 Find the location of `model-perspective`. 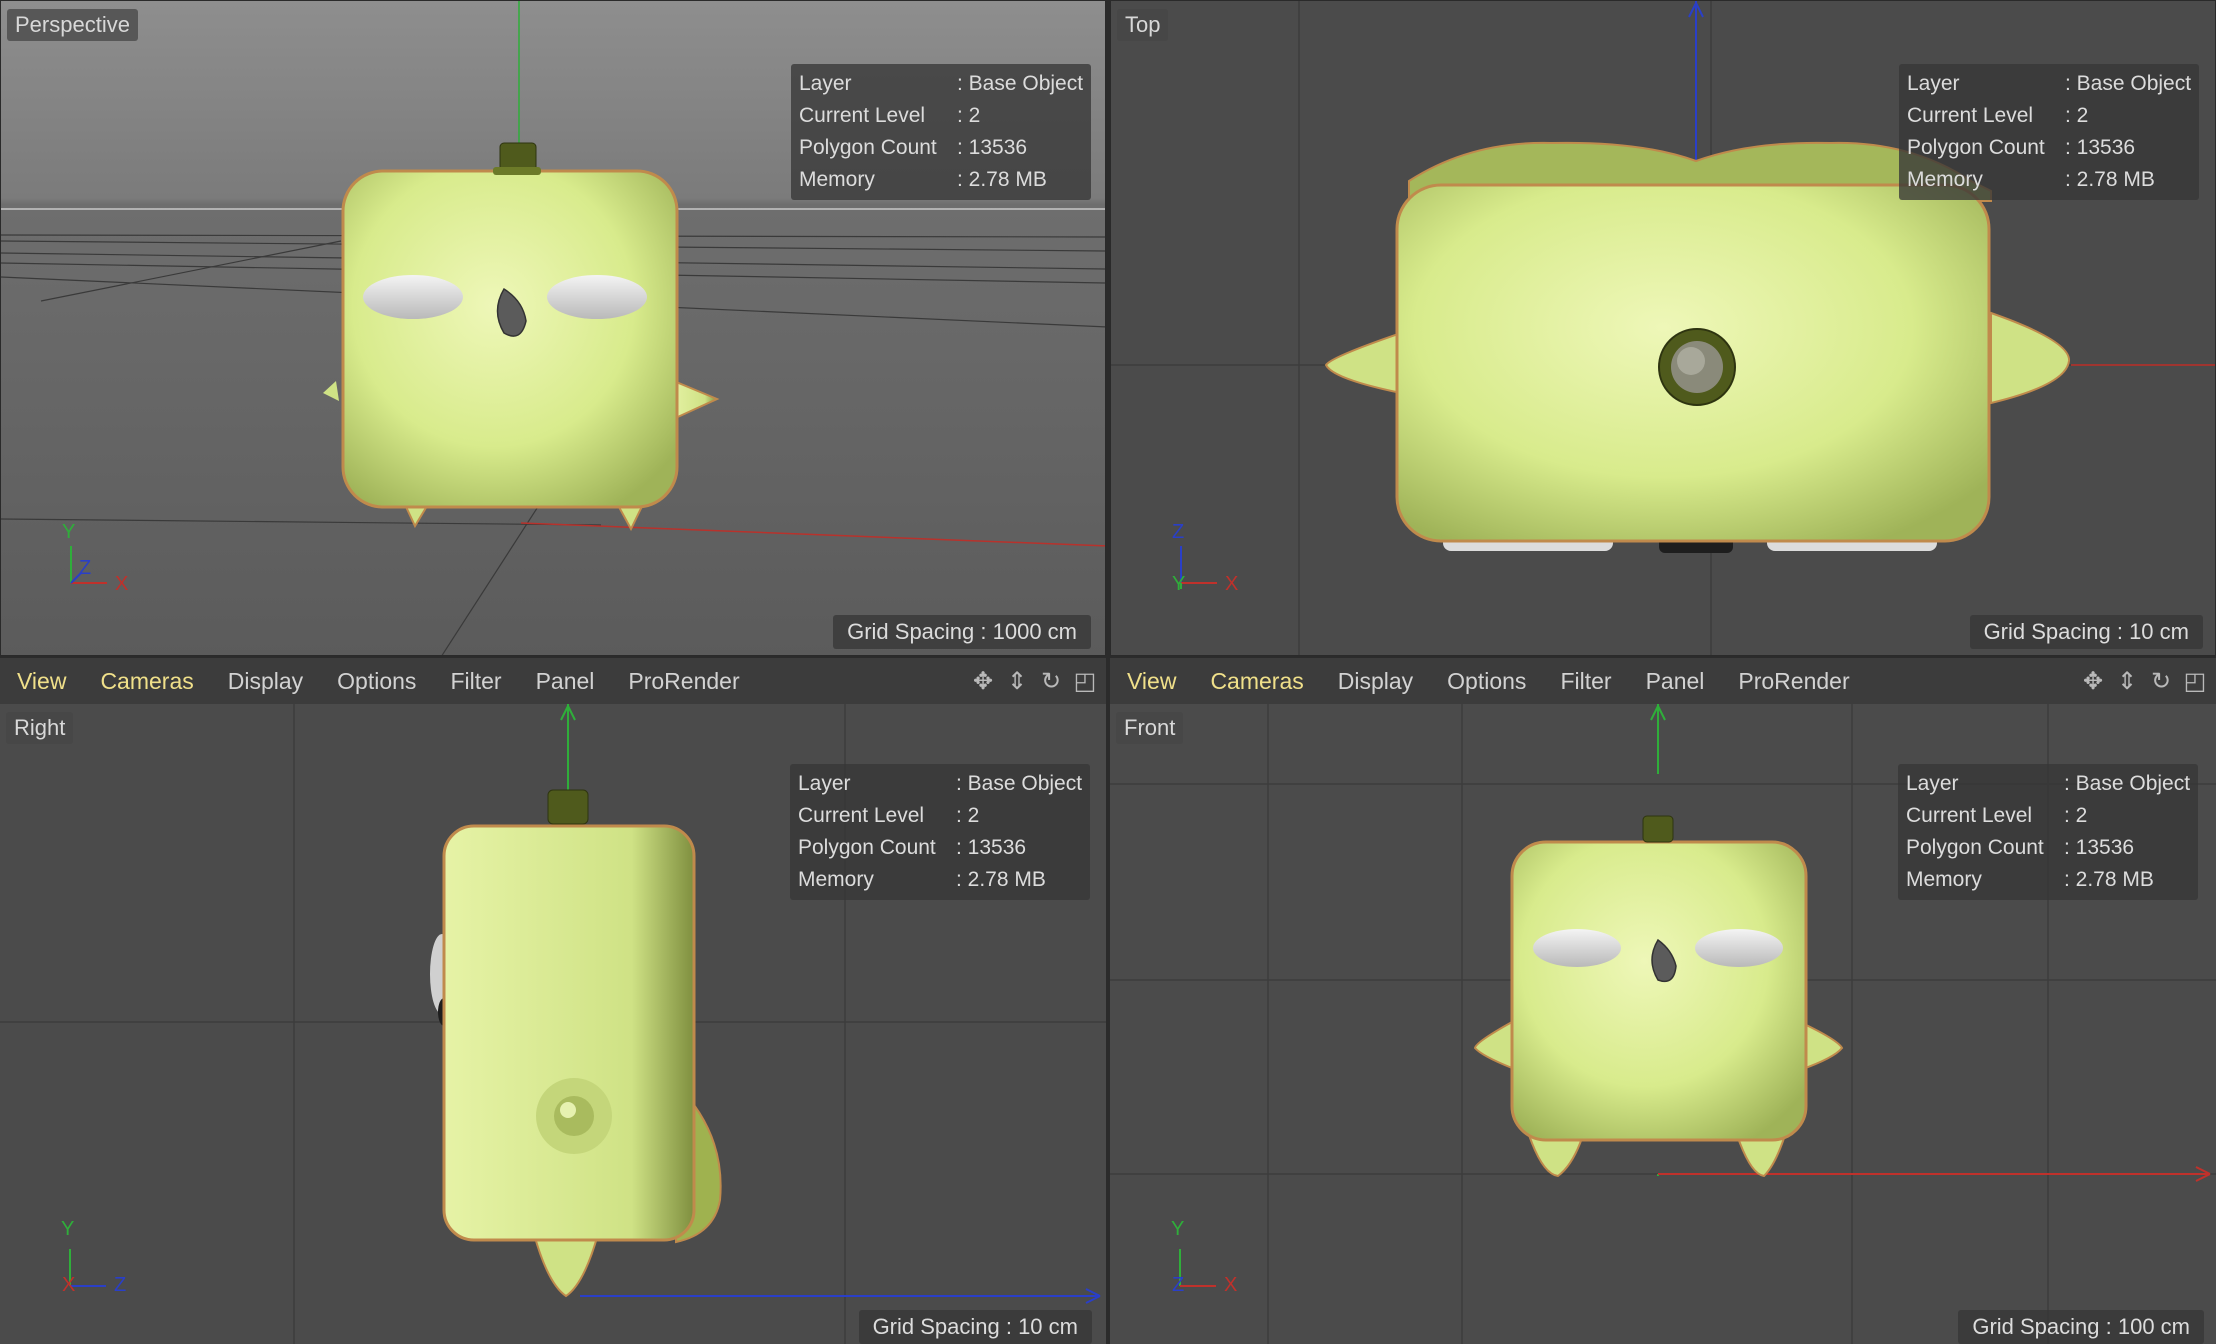

model-perspective is located at coordinates (521, 337).